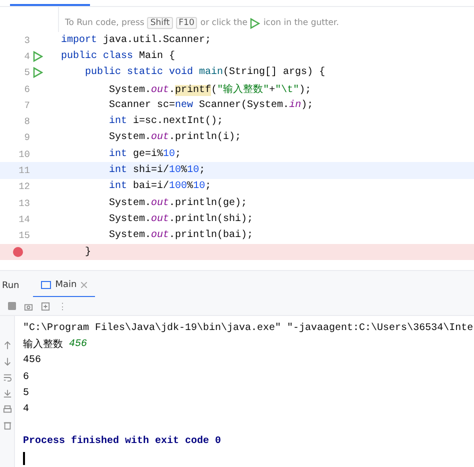 The height and width of the screenshot is (467, 474). Describe the element at coordinates (7, 361) in the screenshot. I see `down-arrow-icon` at that location.